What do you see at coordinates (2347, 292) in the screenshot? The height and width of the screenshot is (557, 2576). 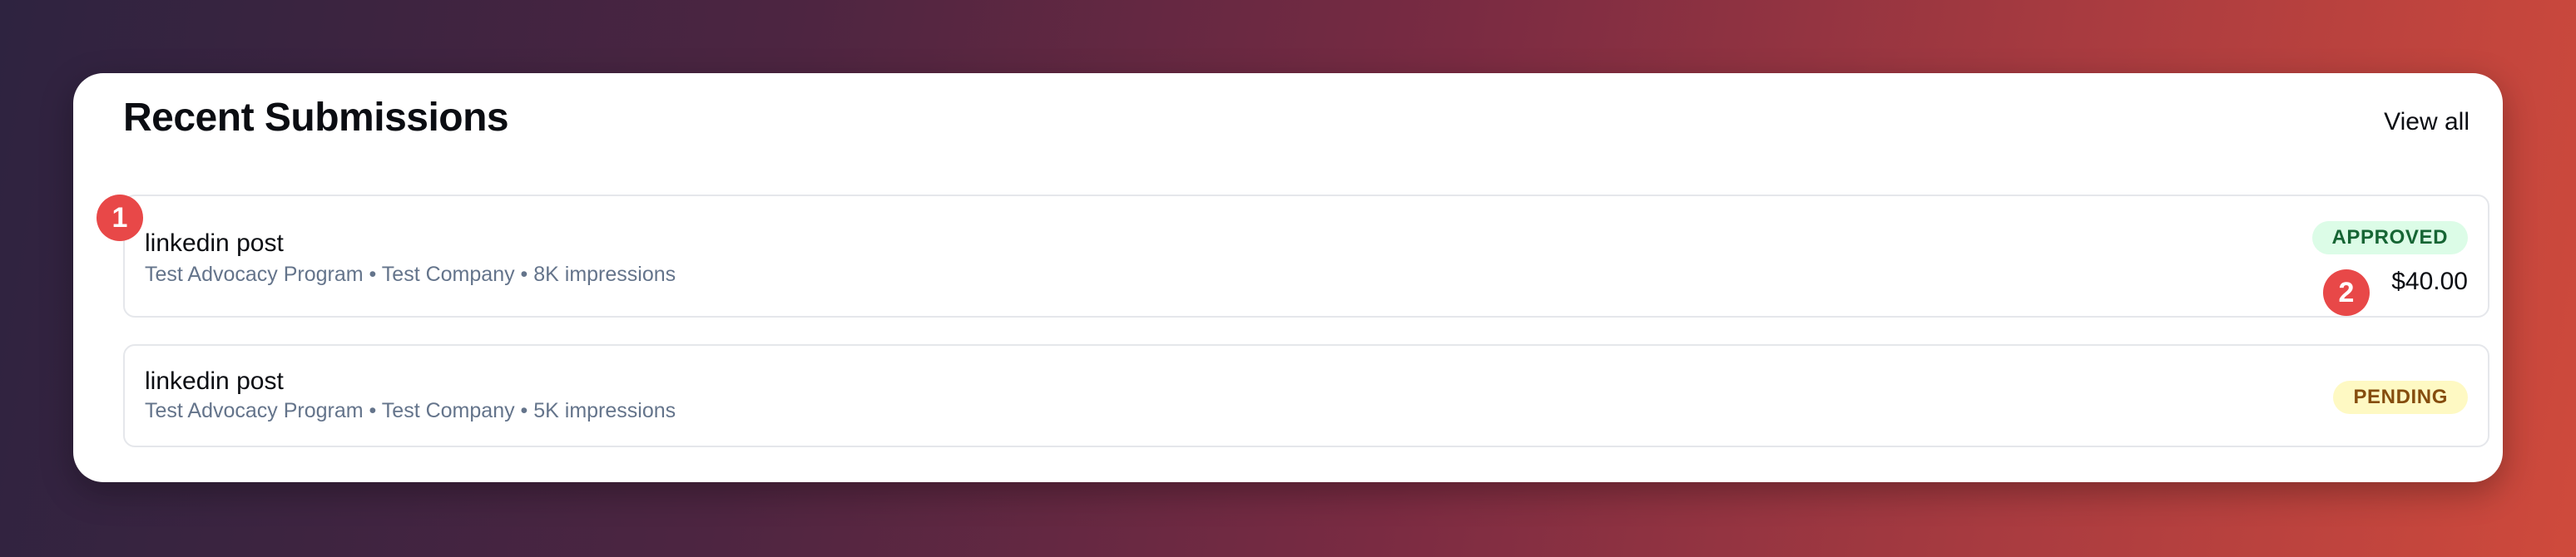 I see `annotation-marker-2: 2` at bounding box center [2347, 292].